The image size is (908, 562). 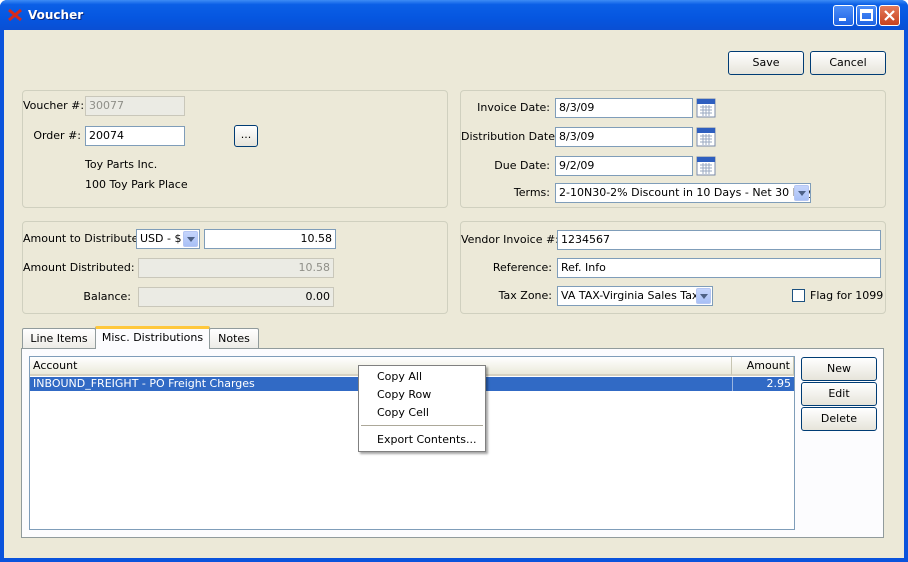 What do you see at coordinates (83, 238) in the screenshot?
I see `amount-to-distribute-label: Amount to Distribute:` at bounding box center [83, 238].